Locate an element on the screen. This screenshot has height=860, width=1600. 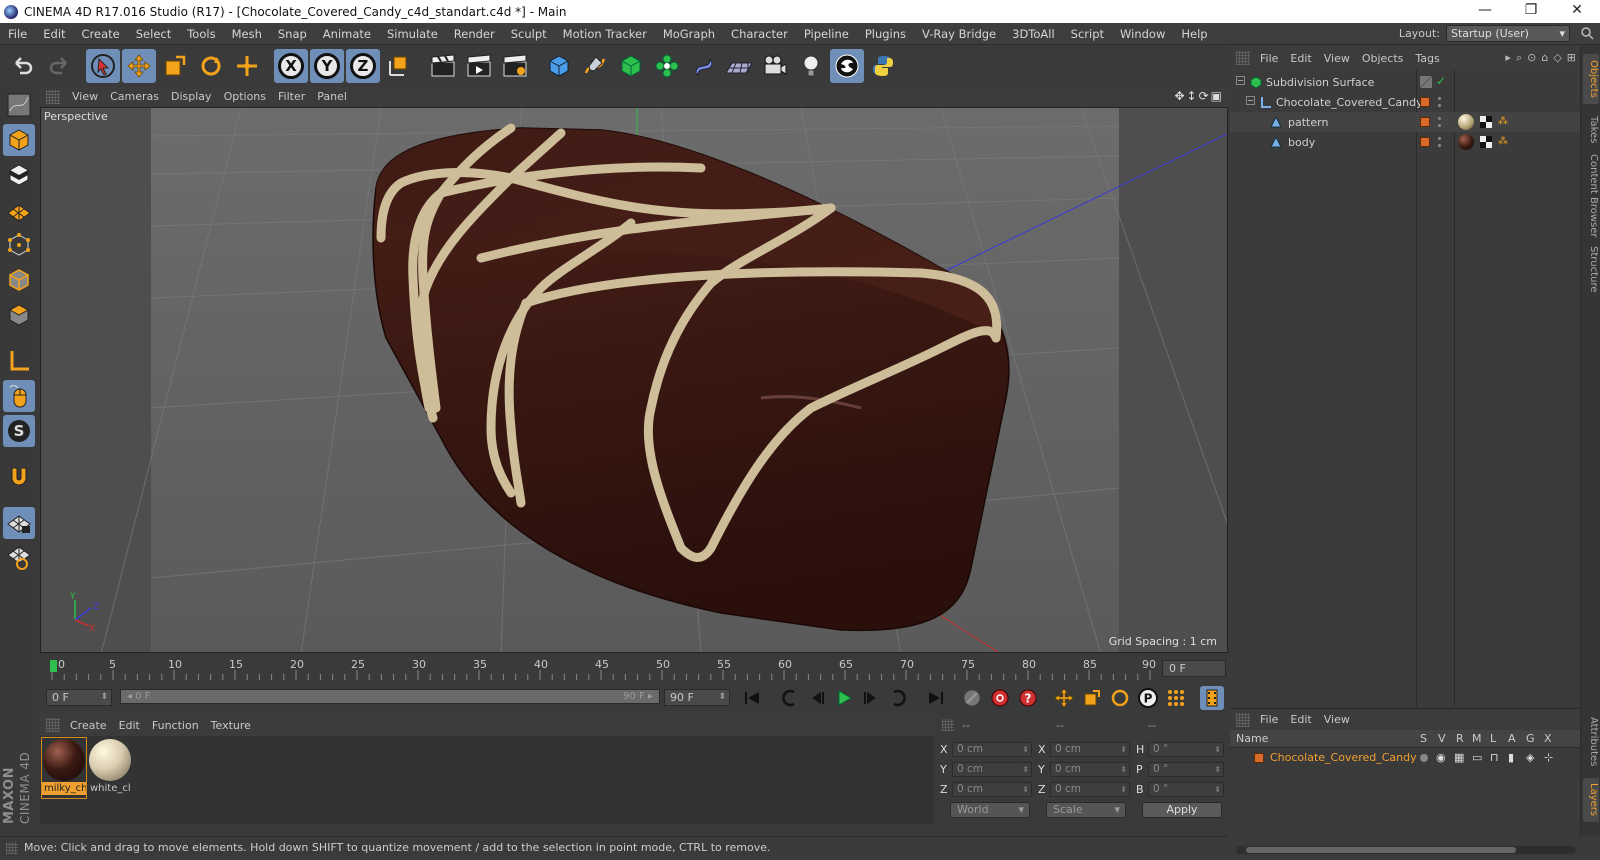
more-arrow-icon: ▸ is located at coordinates (1508, 58).